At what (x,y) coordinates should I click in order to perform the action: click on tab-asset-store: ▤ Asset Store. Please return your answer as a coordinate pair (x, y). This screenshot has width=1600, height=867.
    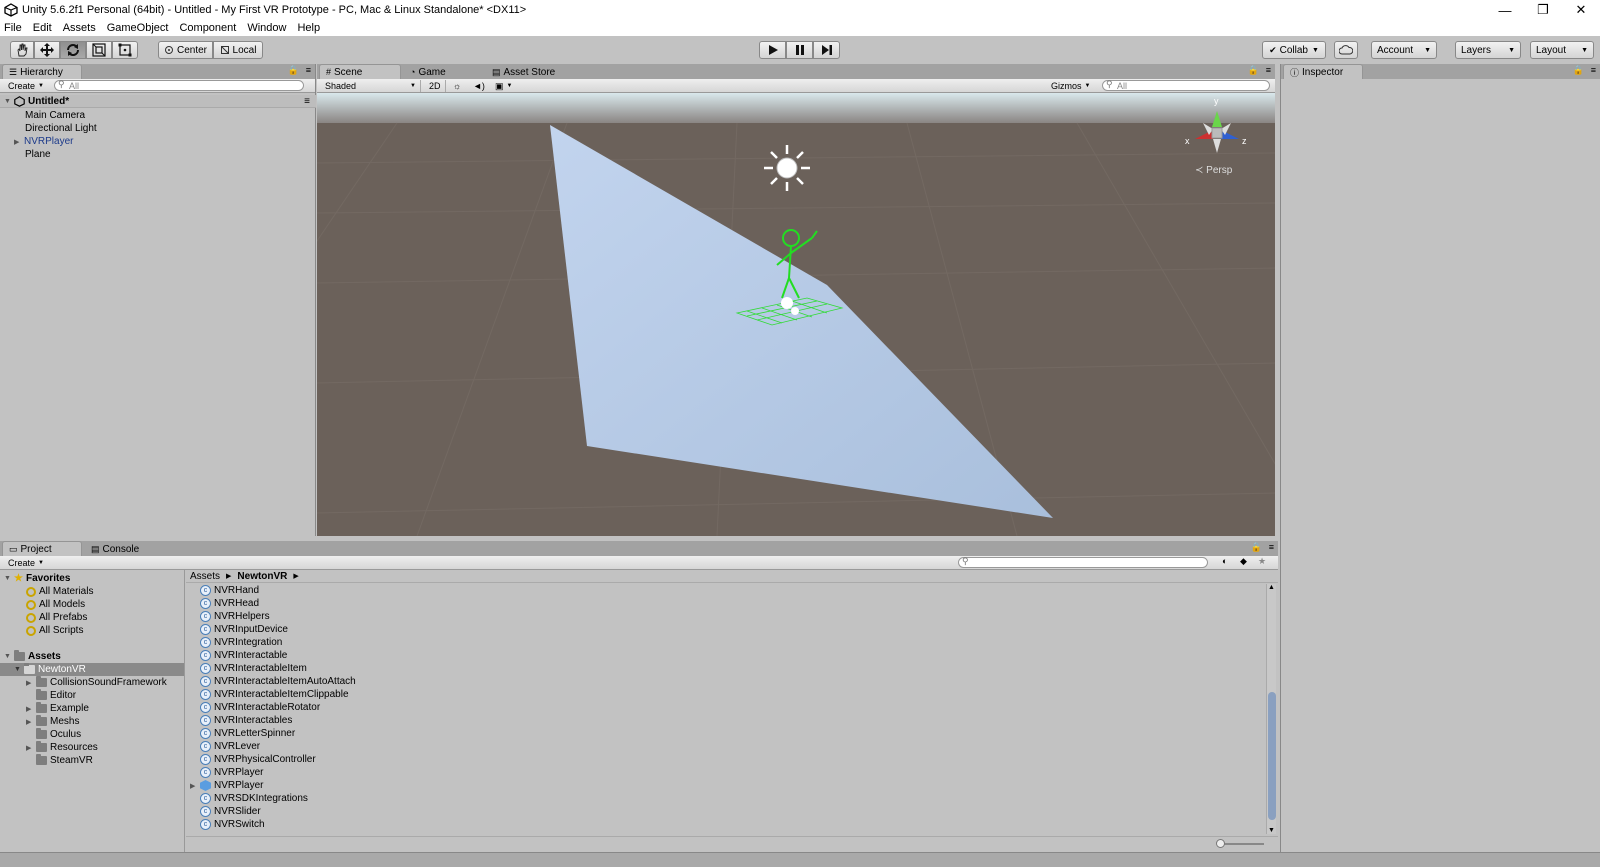
    Looking at the image, I should click on (530, 71).